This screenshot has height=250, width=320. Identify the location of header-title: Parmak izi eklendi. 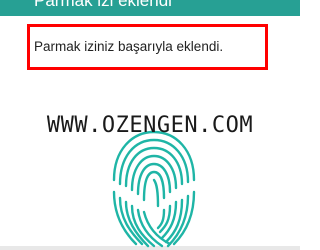
(103, 5).